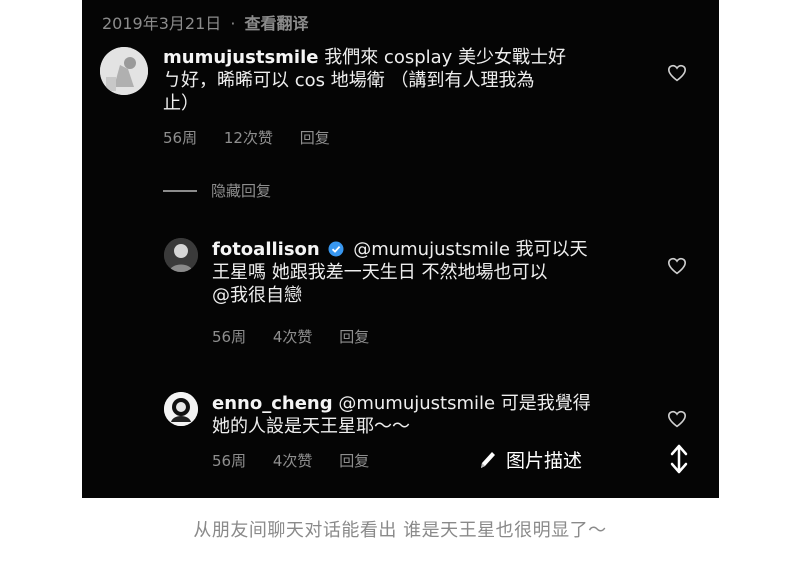 The height and width of the screenshot is (584, 800). I want to click on comment-text-line: 止）, so click(181, 103).